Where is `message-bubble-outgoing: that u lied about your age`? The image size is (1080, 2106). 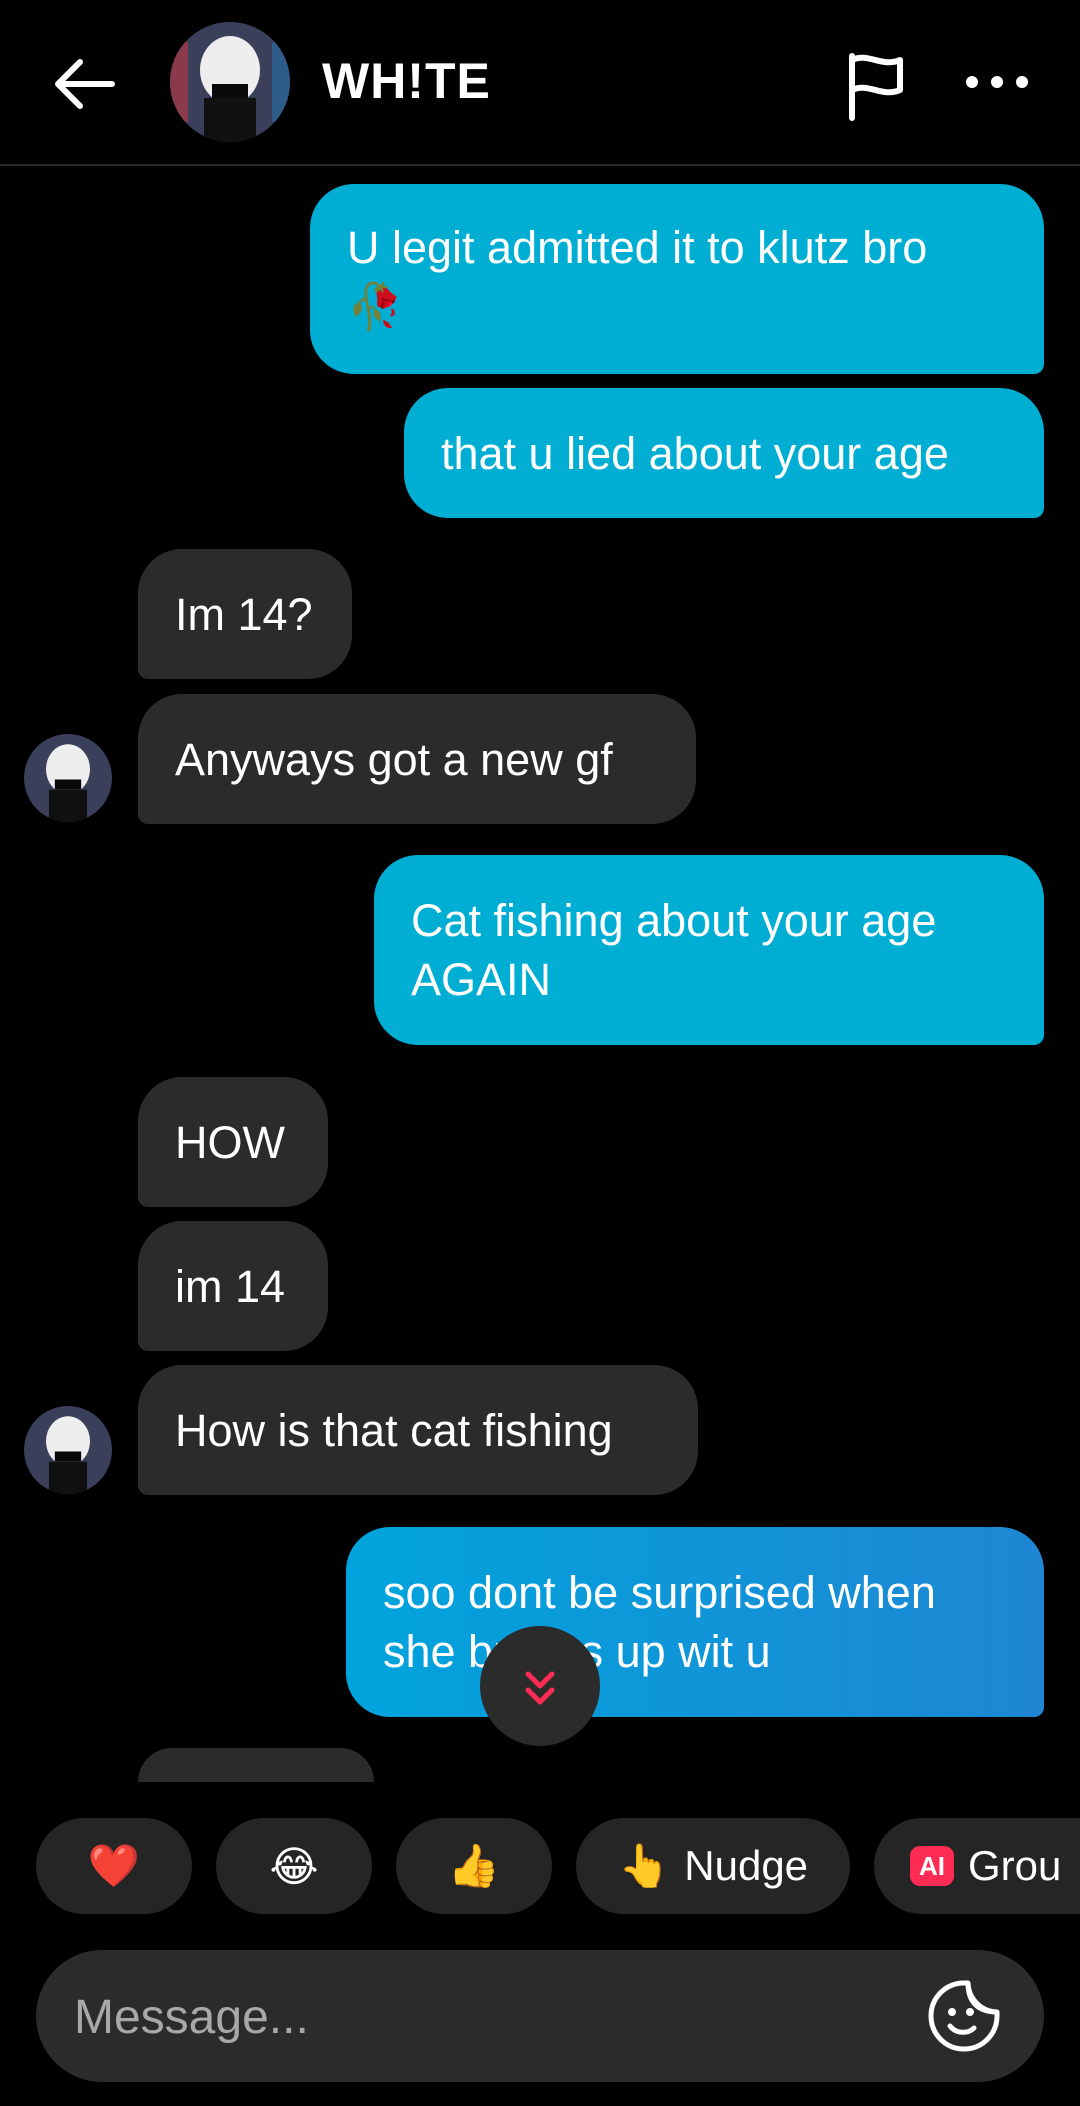
message-bubble-outgoing: that u lied about your age is located at coordinates (724, 453).